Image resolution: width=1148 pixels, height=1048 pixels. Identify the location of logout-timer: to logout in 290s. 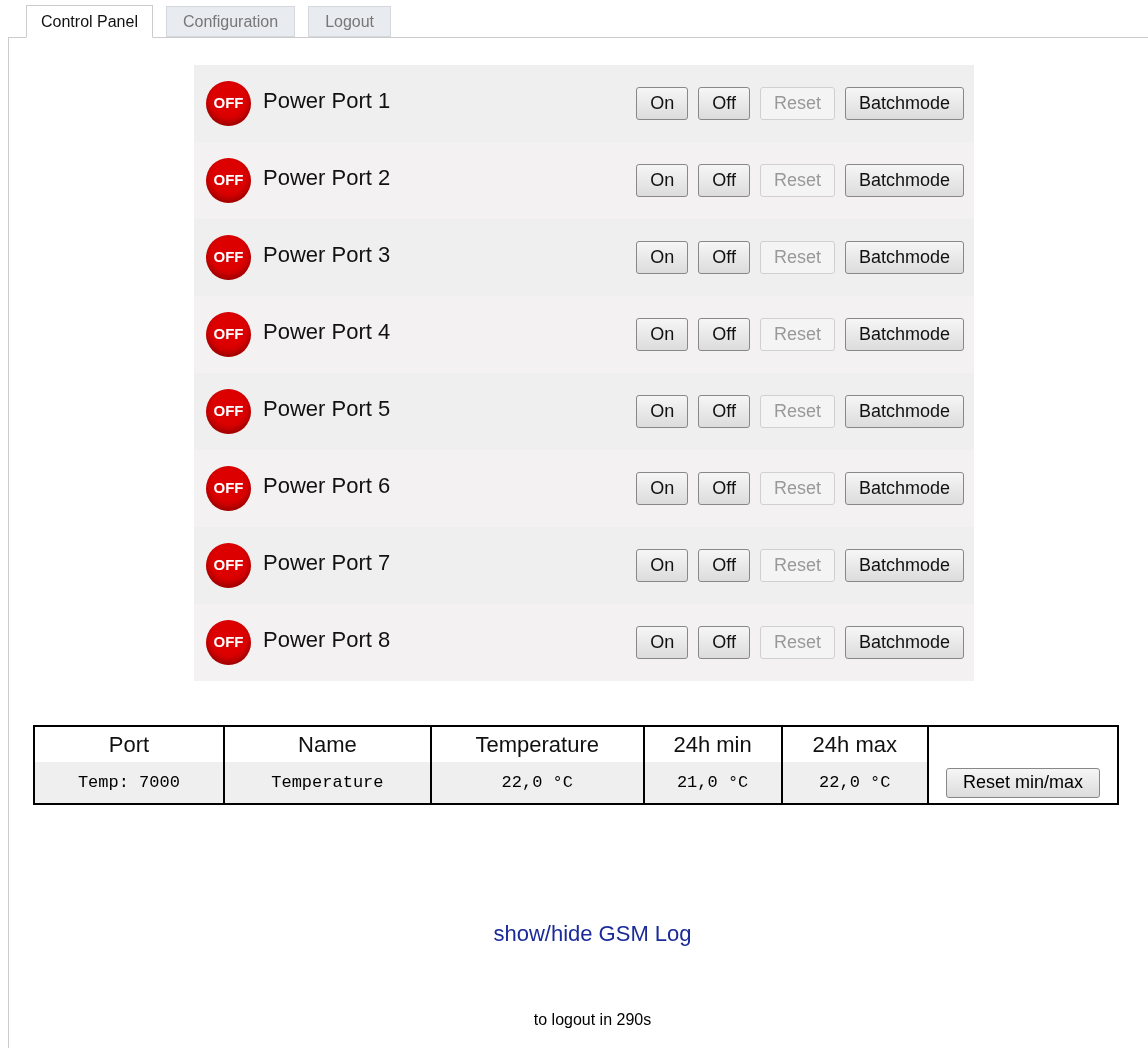
(592, 1020).